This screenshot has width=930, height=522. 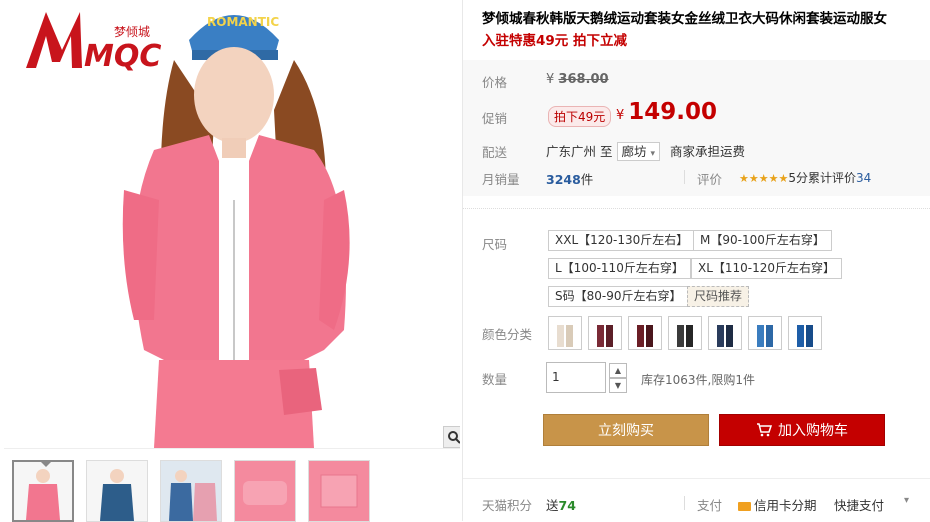 What do you see at coordinates (764, 430) in the screenshot?
I see `cart-icon` at bounding box center [764, 430].